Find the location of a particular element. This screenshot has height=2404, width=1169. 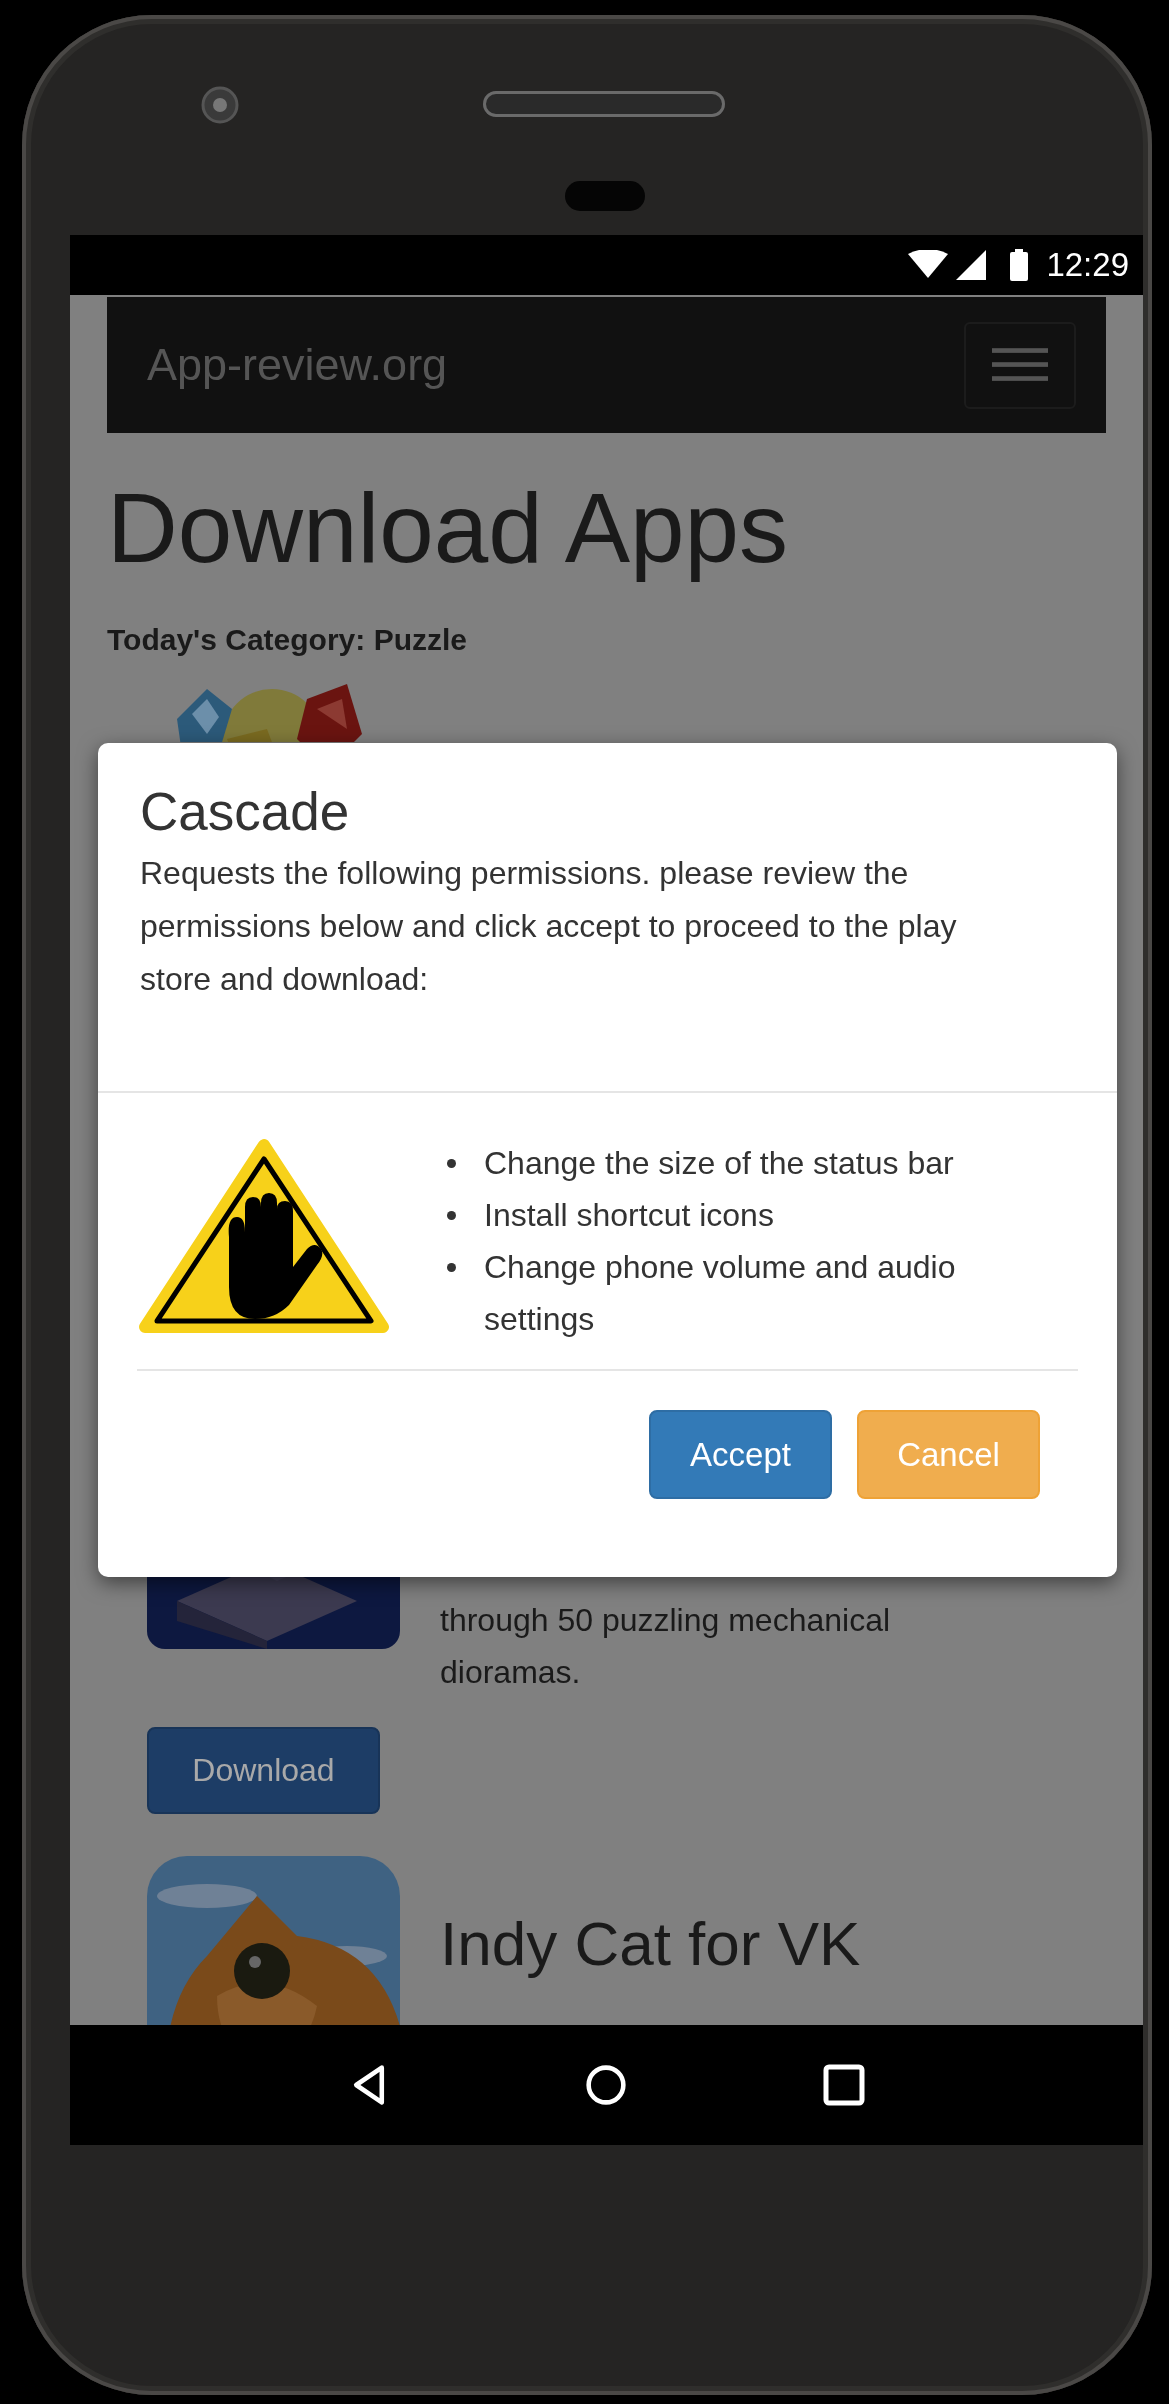

permission-item: Change phone volume and audio settings is located at coordinates (720, 1293).